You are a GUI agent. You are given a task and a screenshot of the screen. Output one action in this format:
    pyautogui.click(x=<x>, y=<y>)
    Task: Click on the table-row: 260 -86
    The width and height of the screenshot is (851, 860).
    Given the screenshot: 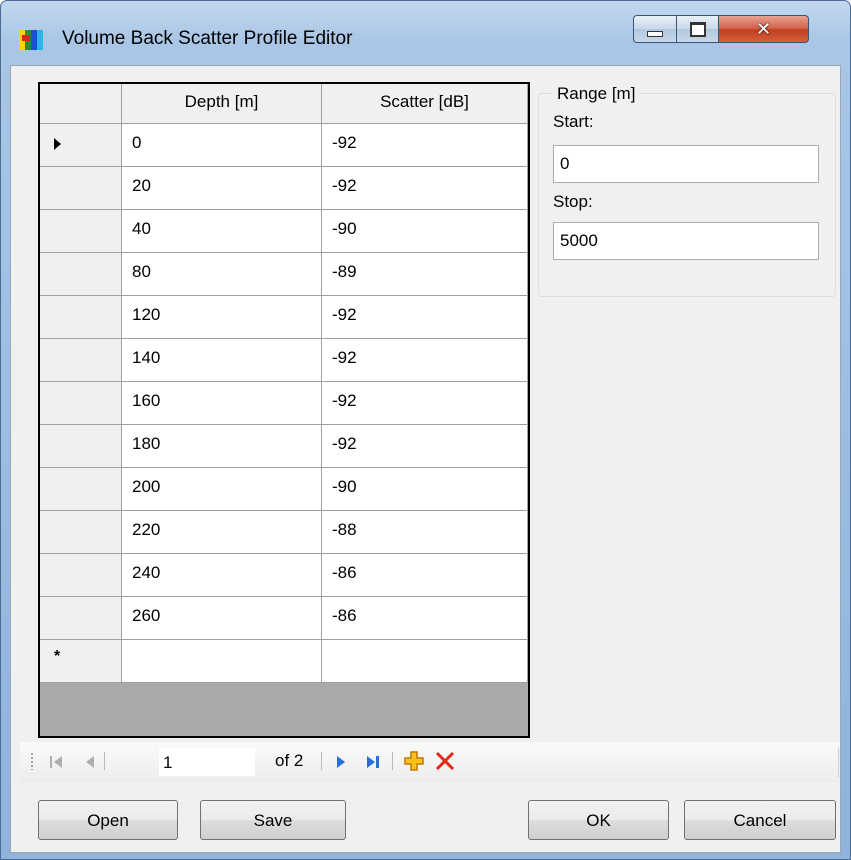 What is the action you would take?
    pyautogui.click(x=284, y=618)
    